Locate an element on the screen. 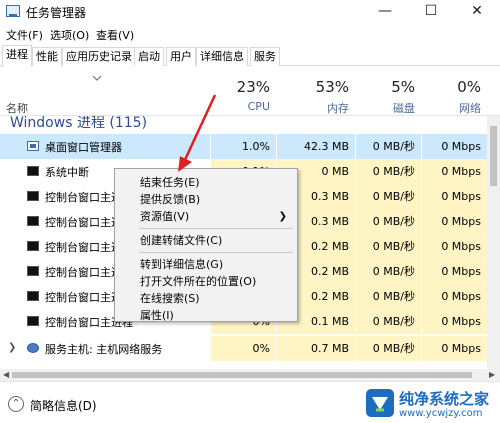 Image resolution: width=500 pixels, height=423 pixels. close-button: ✕ is located at coordinates (477, 12).